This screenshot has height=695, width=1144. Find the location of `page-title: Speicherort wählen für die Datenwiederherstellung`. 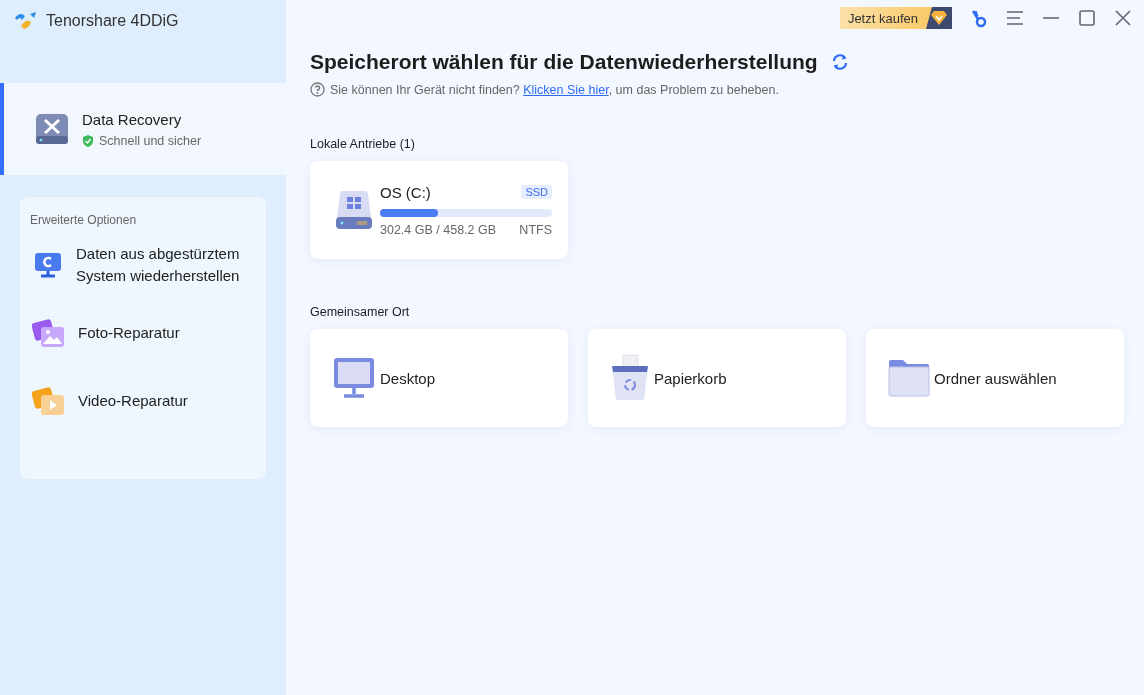

page-title: Speicherort wählen für die Datenwiederherstellung is located at coordinates (564, 62).